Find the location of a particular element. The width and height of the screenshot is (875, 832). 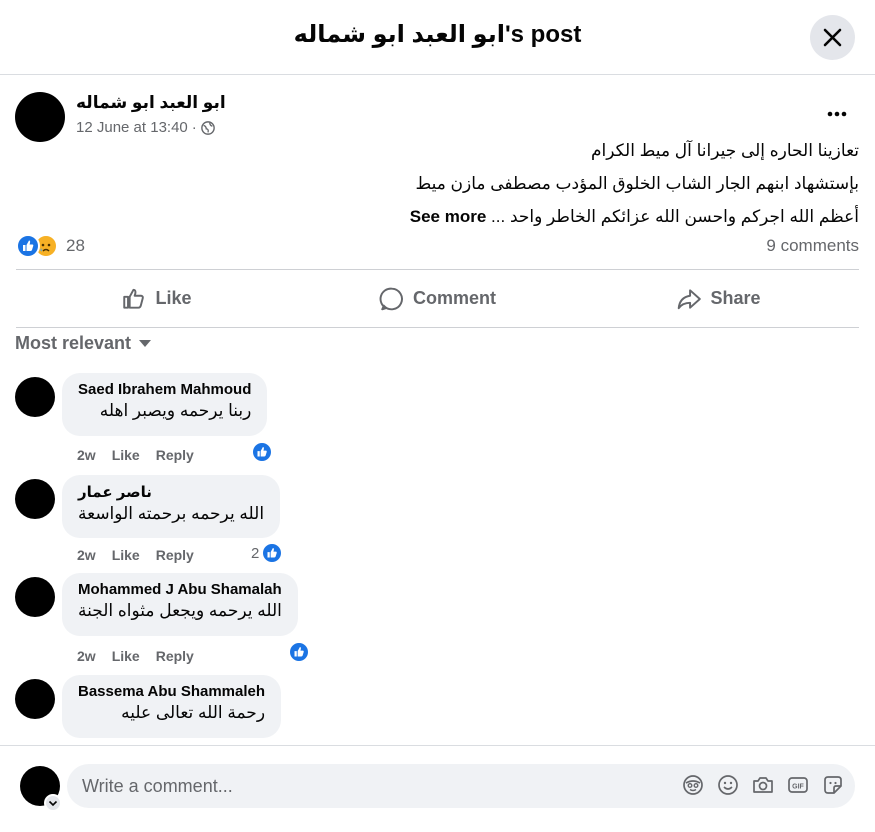

camera-icon is located at coordinates (763, 785).